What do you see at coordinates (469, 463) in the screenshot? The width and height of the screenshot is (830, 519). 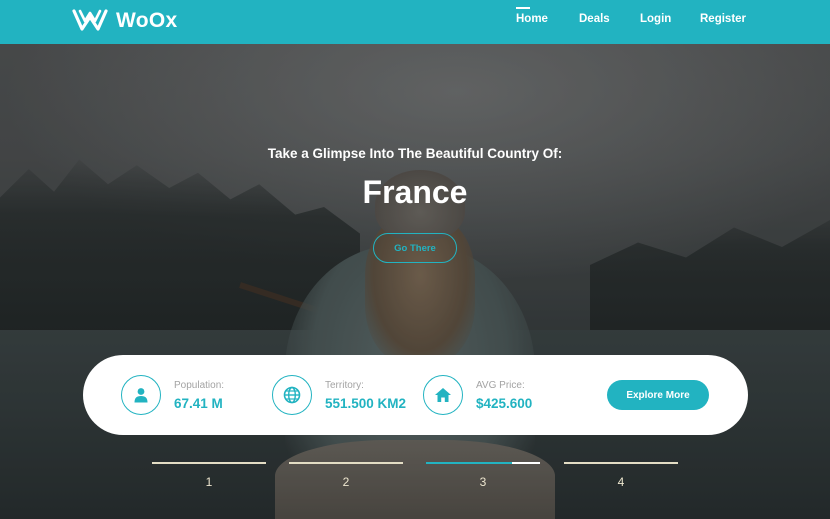 I see `slide-tab-progress` at bounding box center [469, 463].